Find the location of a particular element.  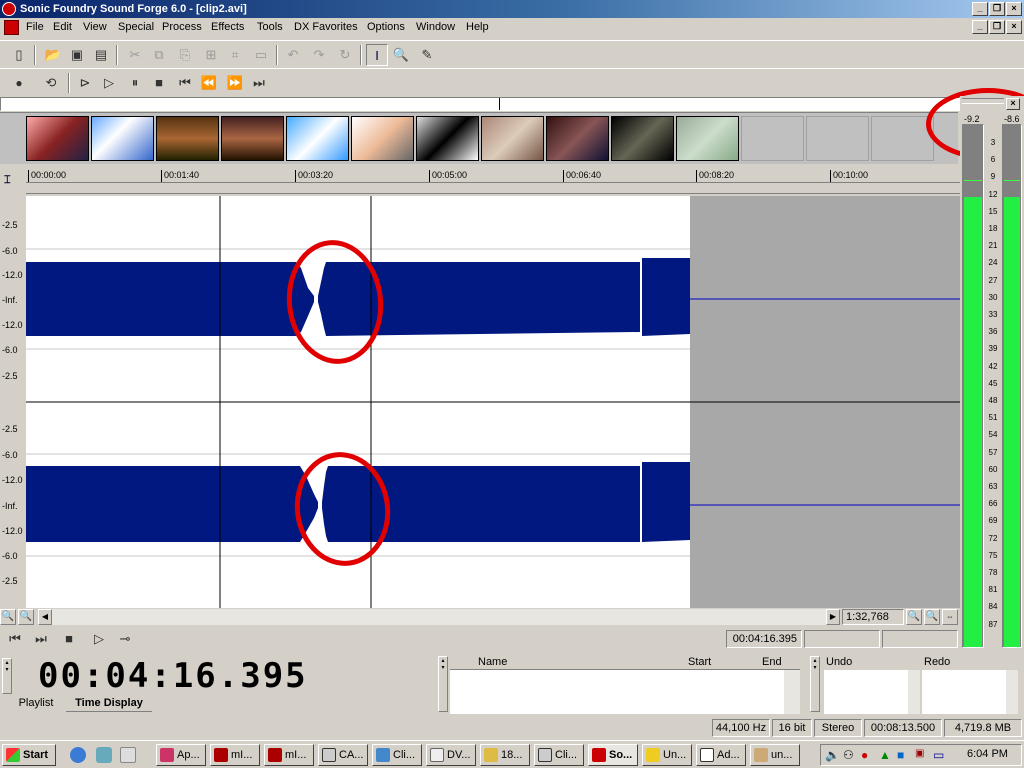

new-icon: ▯ is located at coordinates (19, 55).